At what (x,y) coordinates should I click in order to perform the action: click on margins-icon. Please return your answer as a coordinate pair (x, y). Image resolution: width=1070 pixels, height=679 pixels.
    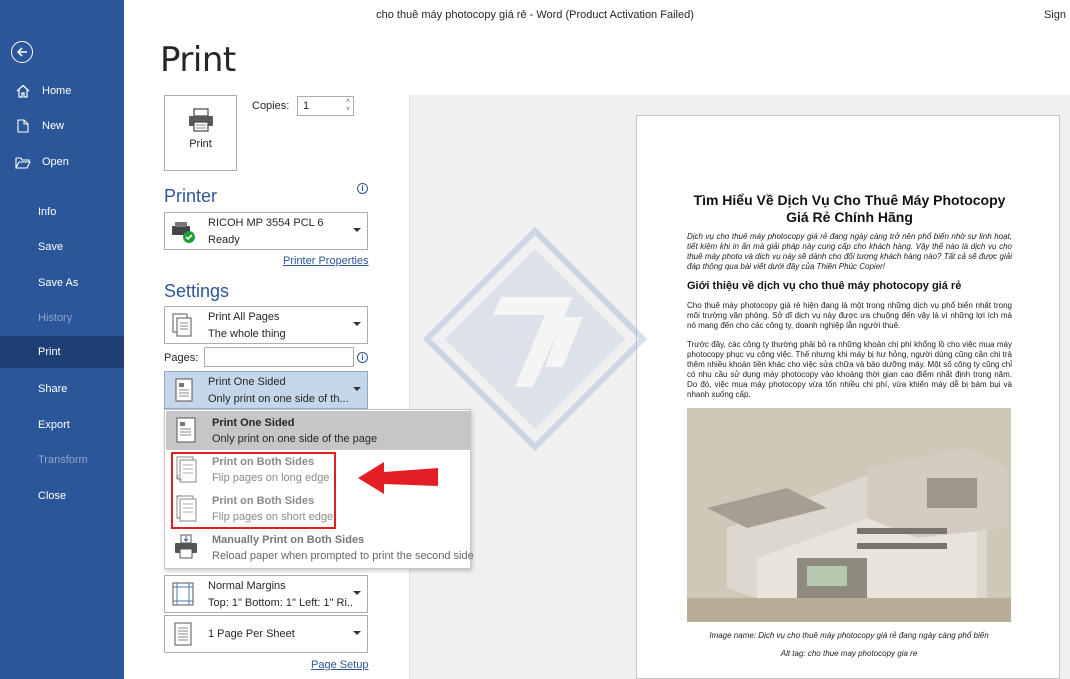
    Looking at the image, I should click on (183, 594).